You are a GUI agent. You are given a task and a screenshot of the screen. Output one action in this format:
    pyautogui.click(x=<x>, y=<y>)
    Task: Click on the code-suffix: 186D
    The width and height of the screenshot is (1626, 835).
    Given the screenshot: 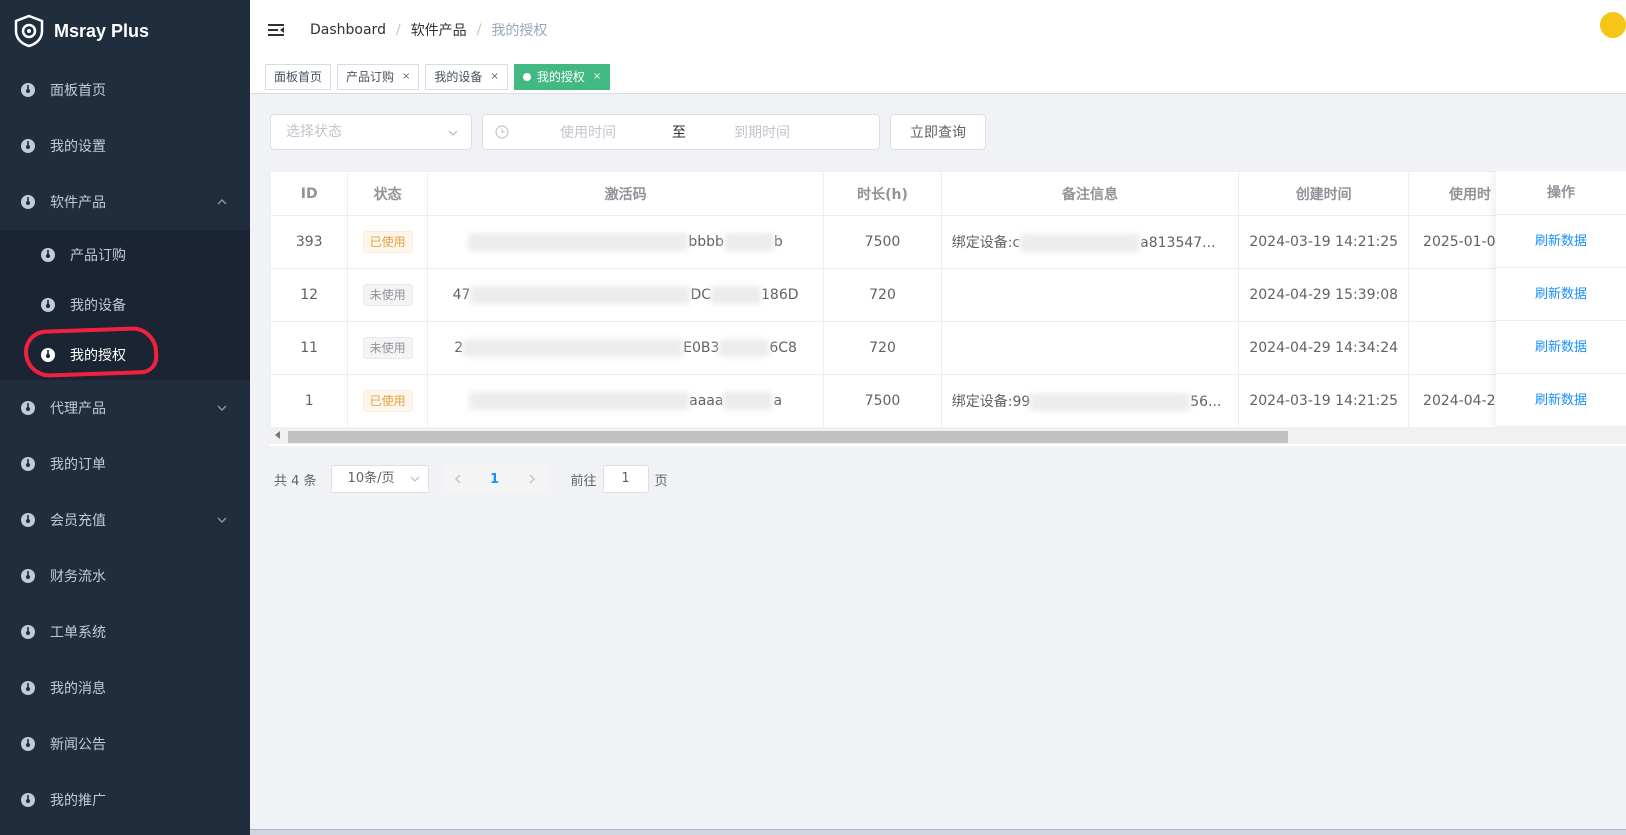 What is the action you would take?
    pyautogui.click(x=780, y=295)
    